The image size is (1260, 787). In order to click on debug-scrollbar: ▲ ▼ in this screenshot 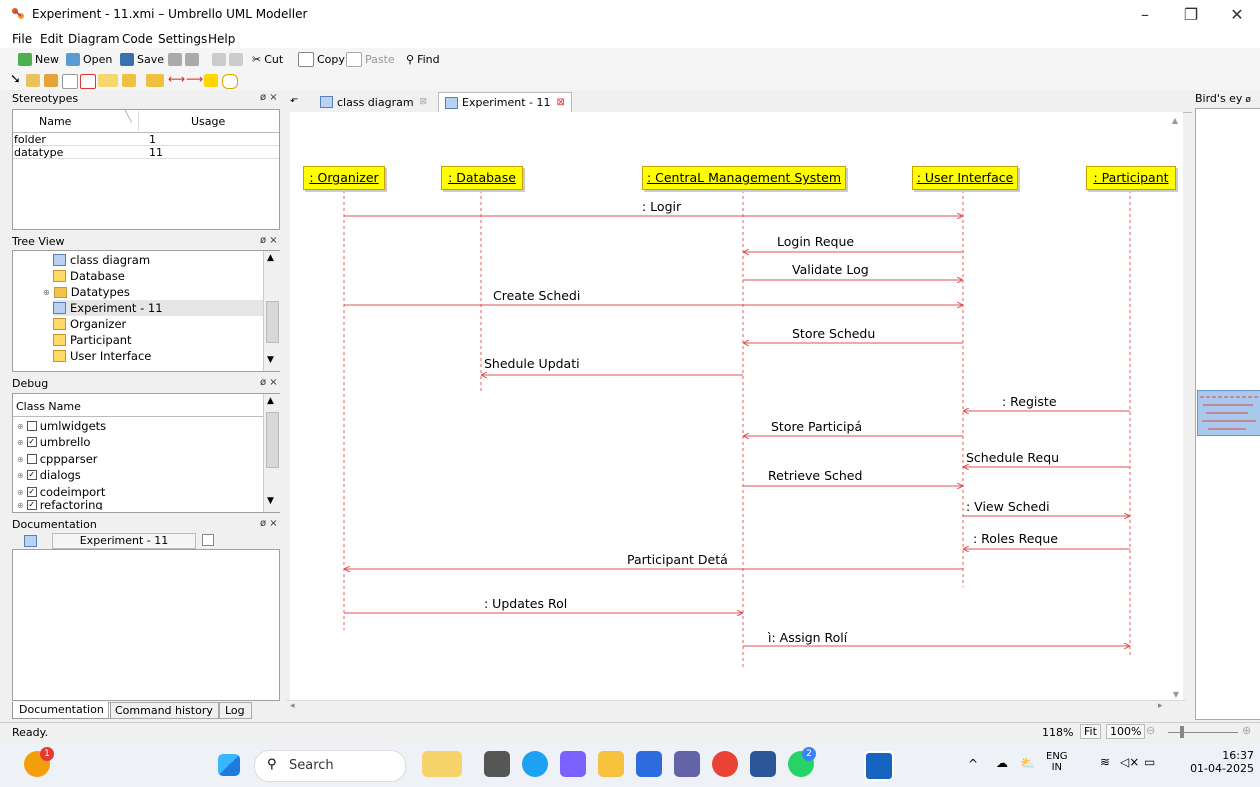, I will do `click(271, 453)`.